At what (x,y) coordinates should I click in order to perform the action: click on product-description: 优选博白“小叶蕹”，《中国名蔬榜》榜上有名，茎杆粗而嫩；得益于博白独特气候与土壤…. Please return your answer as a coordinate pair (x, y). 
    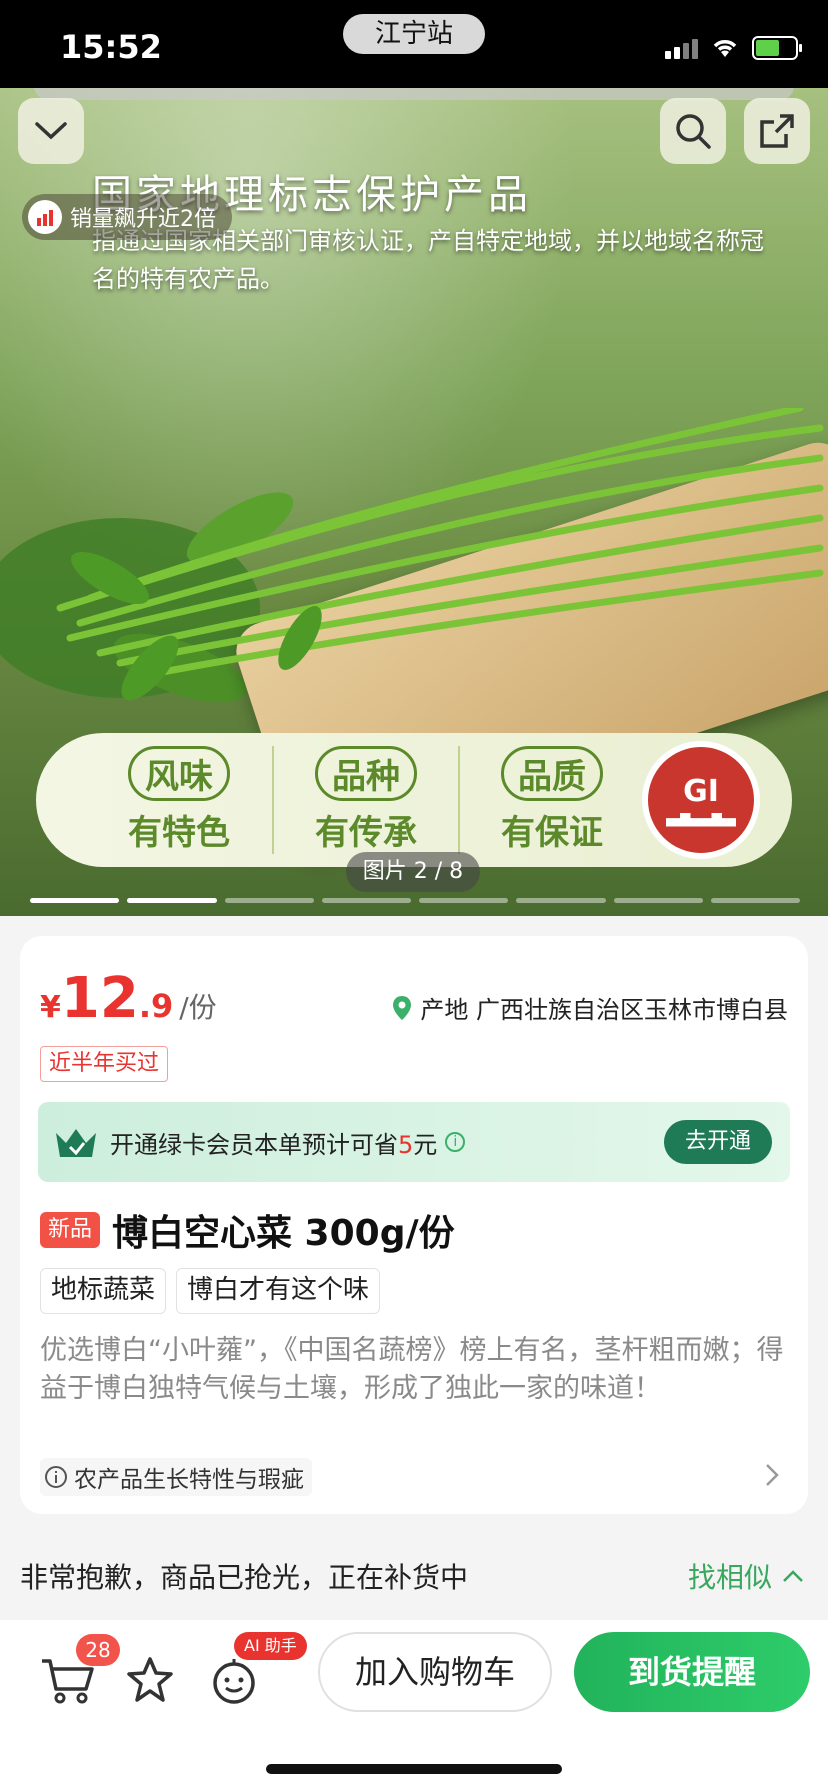
    Looking at the image, I should click on (412, 1369).